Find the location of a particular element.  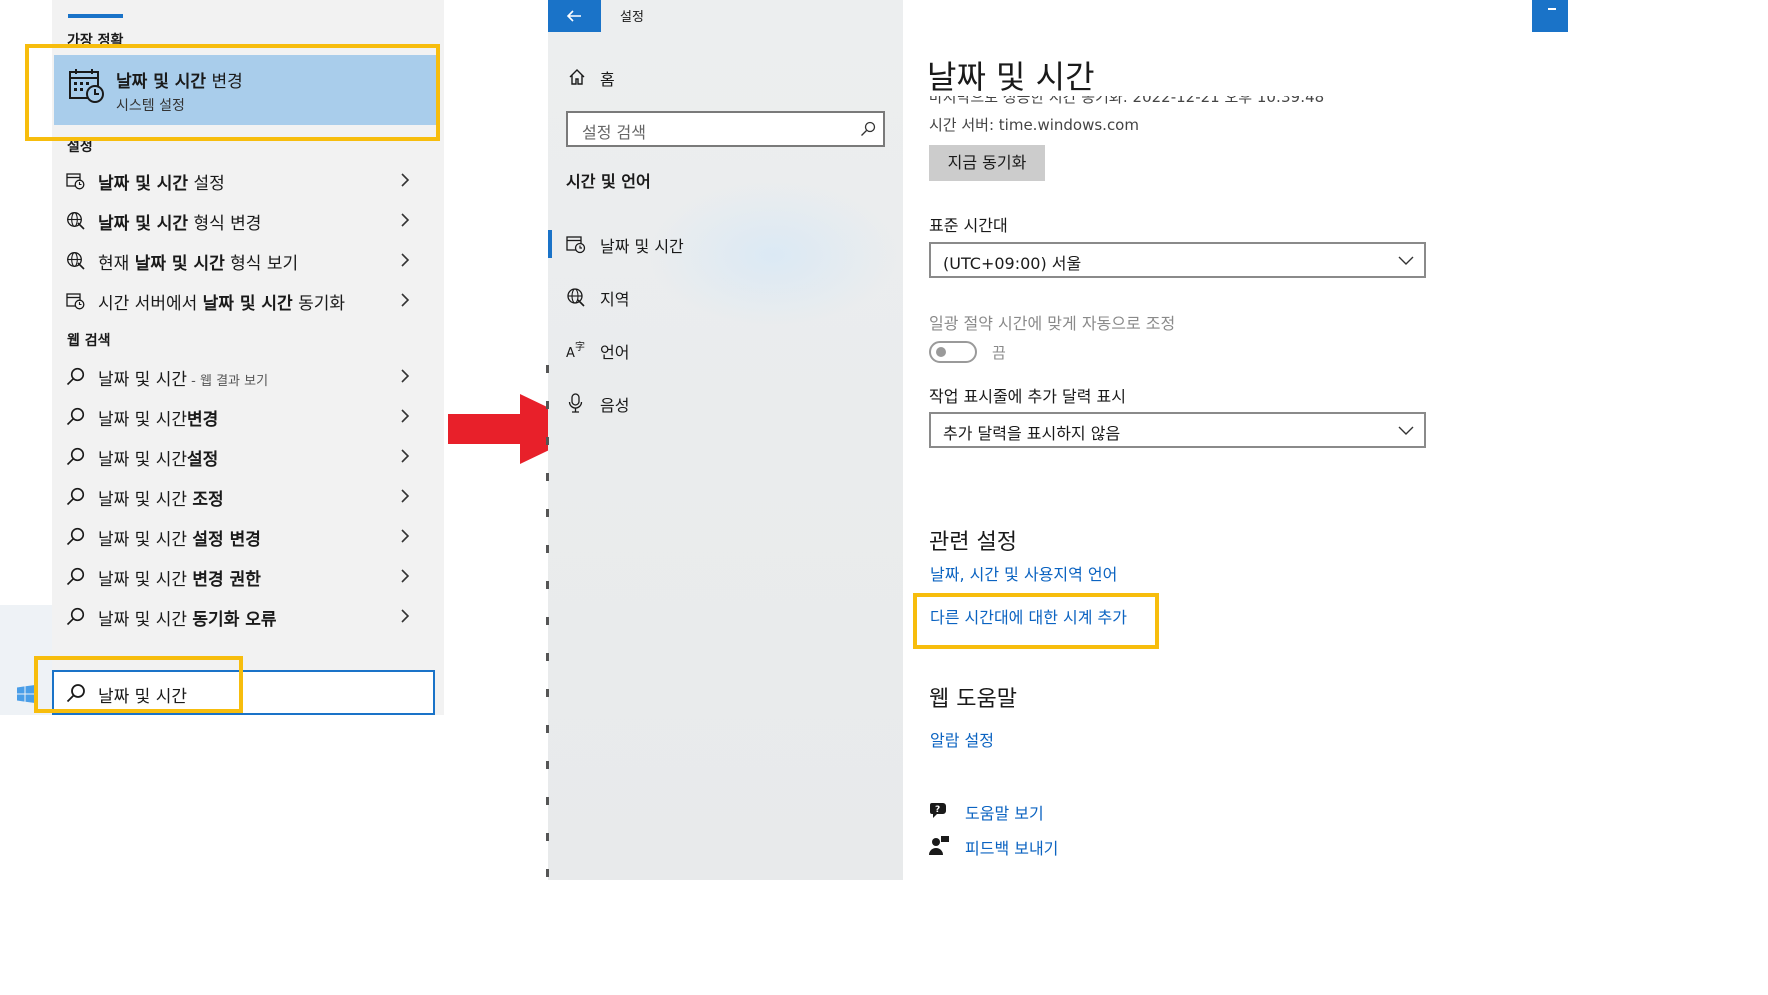

nav-section-title: 시간 및 언어 is located at coordinates (608, 181).